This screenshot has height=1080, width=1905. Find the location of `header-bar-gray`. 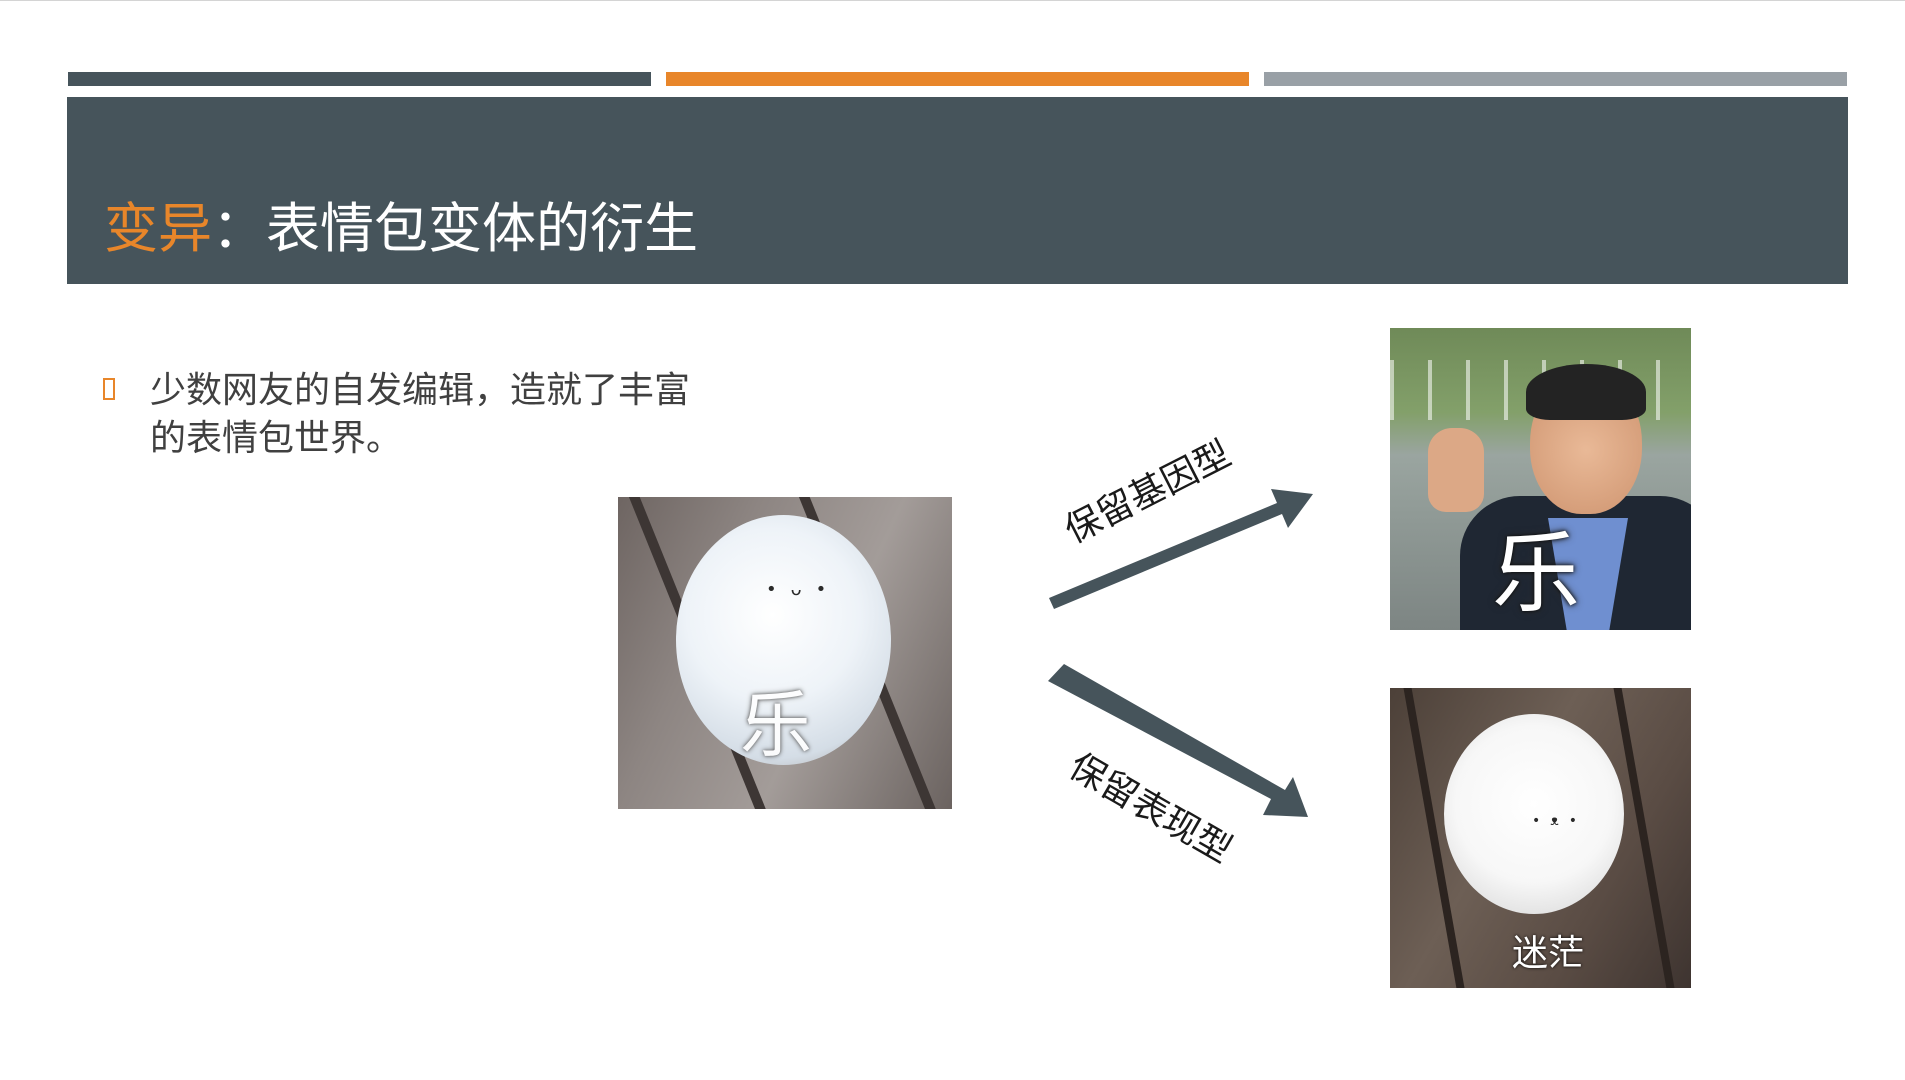

header-bar-gray is located at coordinates (1555, 79).